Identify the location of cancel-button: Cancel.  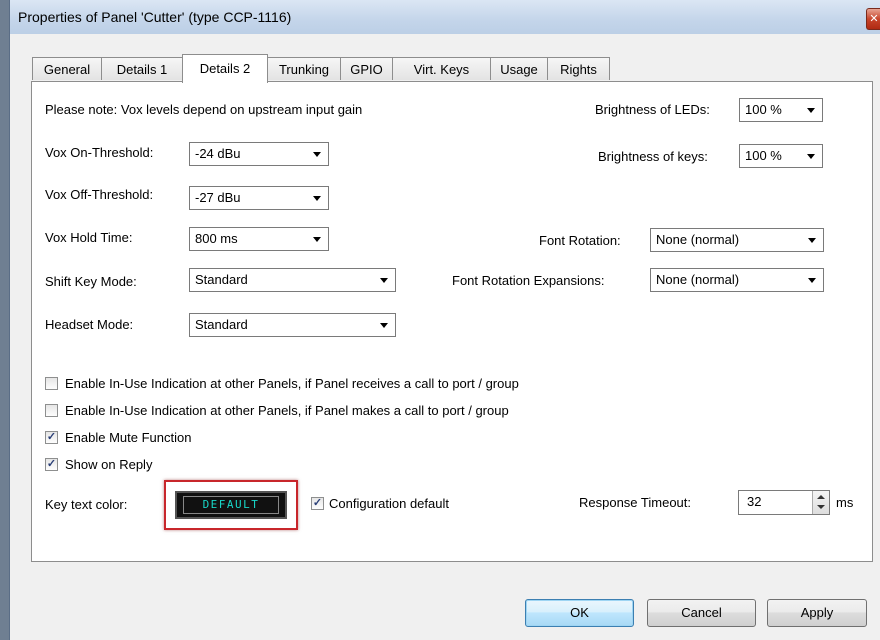
(701, 613).